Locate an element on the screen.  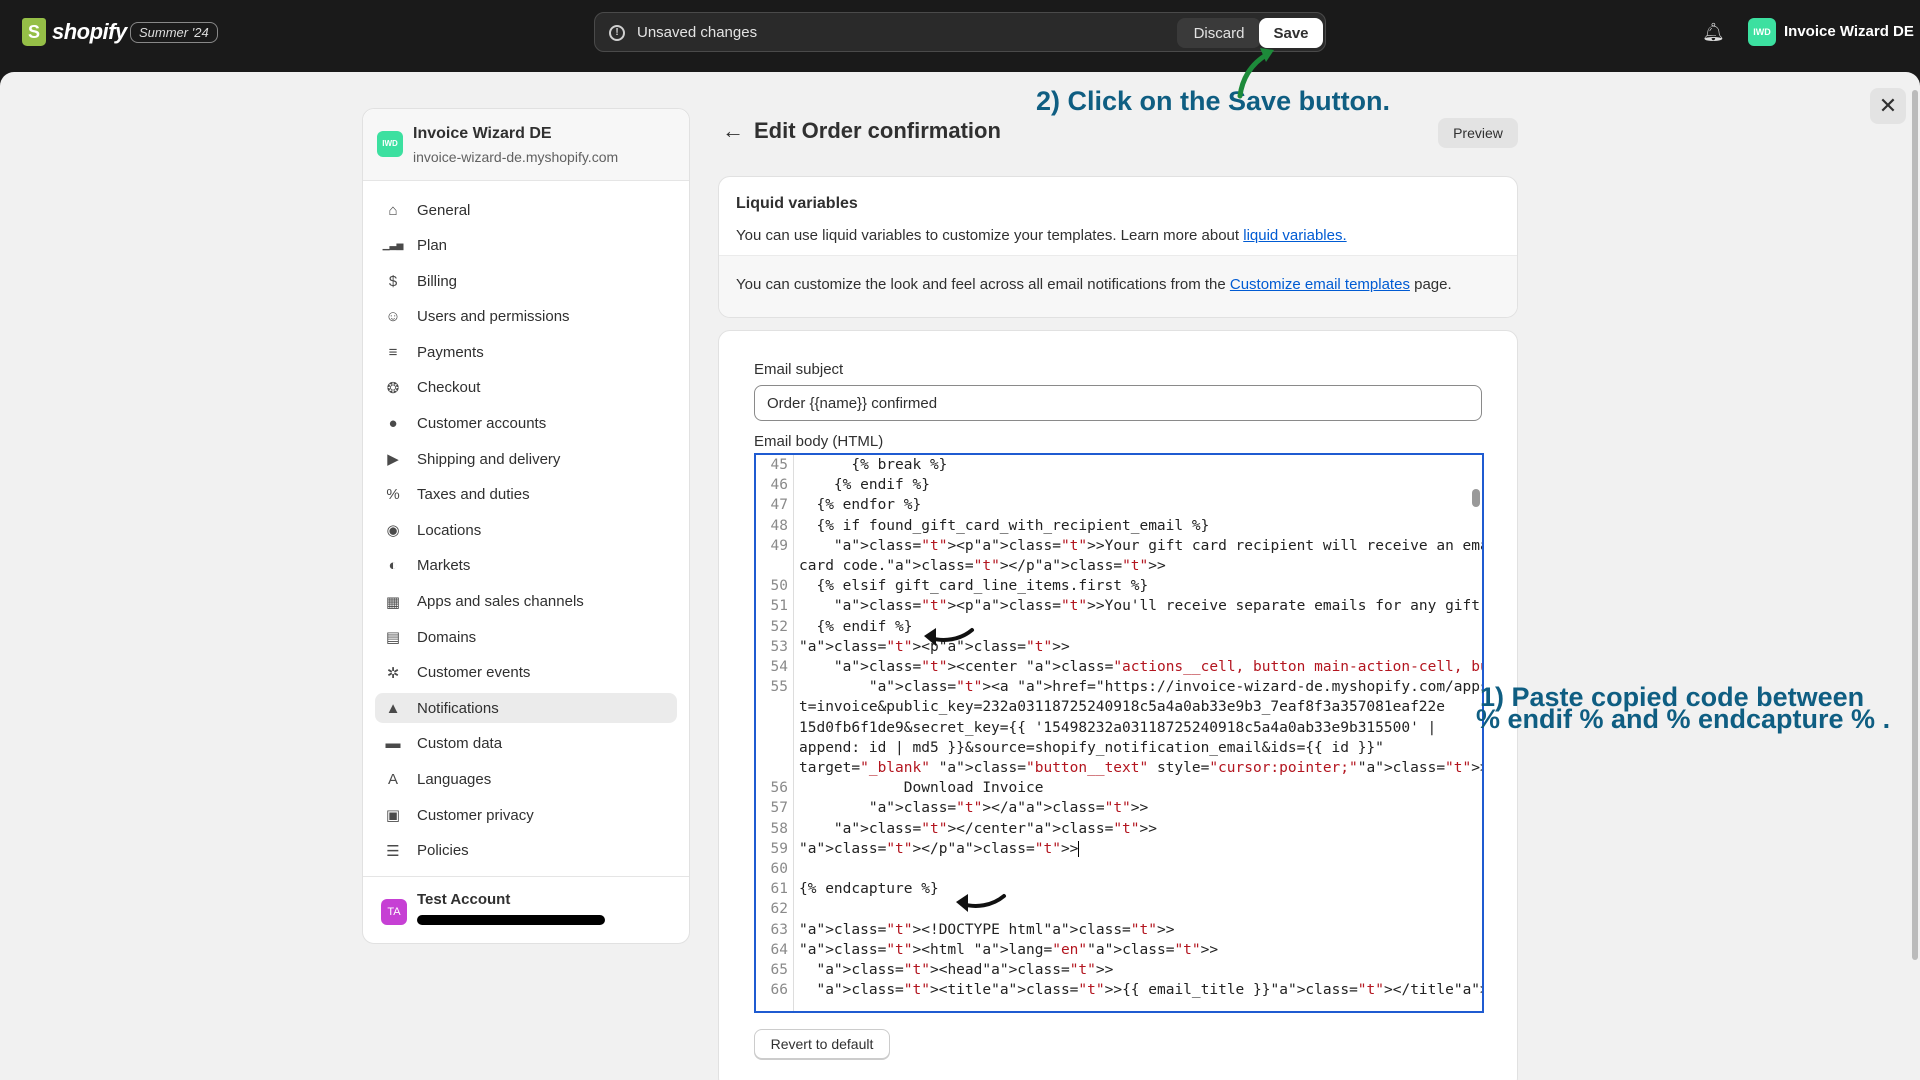
shopify-logo: S shopify is located at coordinates (74, 32).